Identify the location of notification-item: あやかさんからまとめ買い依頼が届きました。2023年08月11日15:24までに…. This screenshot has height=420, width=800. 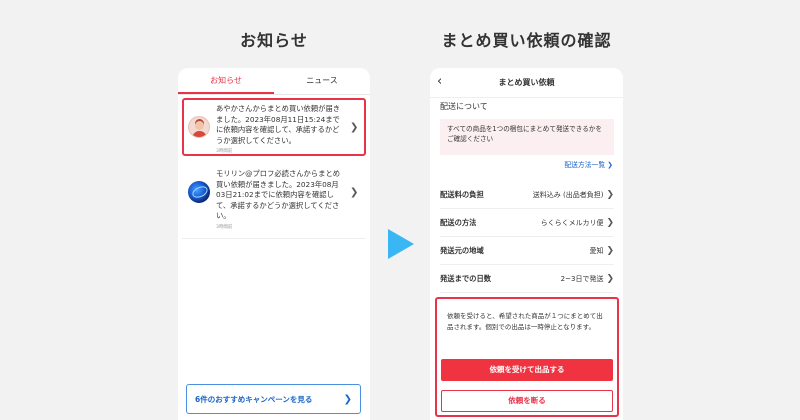
(274, 127).